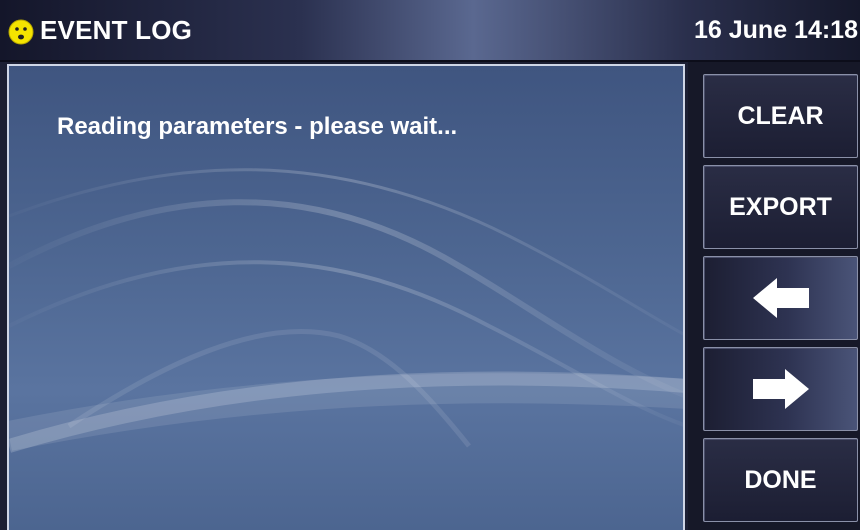  I want to click on done-button: DONE, so click(780, 480).